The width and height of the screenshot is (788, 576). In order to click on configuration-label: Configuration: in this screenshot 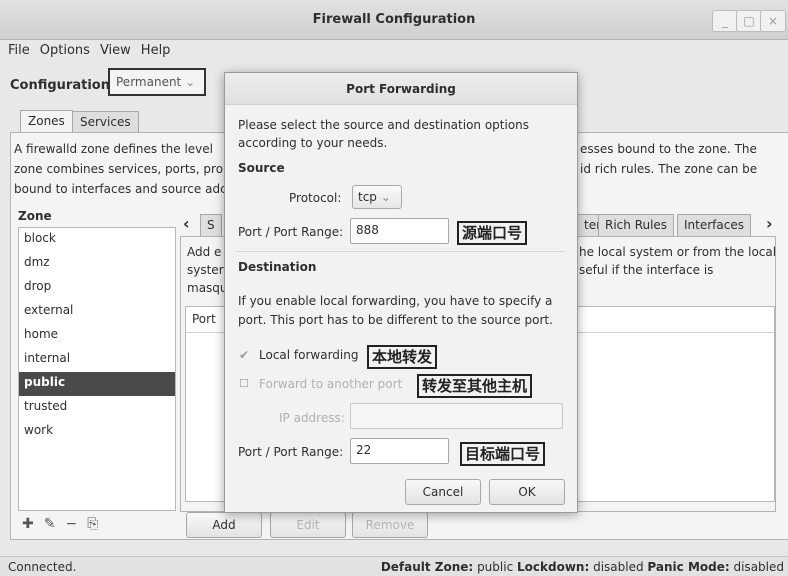, I will do `click(63, 85)`.